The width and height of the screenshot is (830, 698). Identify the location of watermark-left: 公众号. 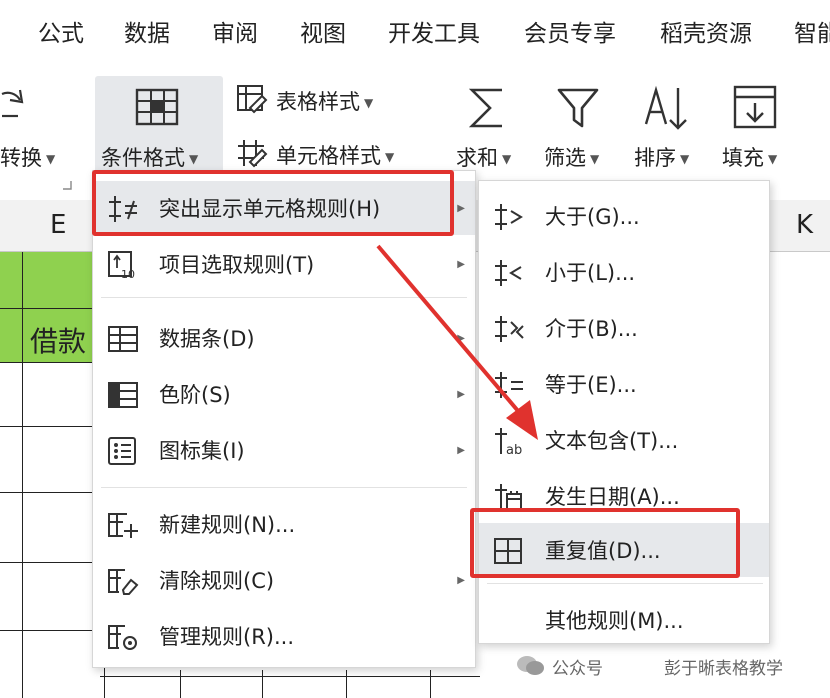
(577, 669).